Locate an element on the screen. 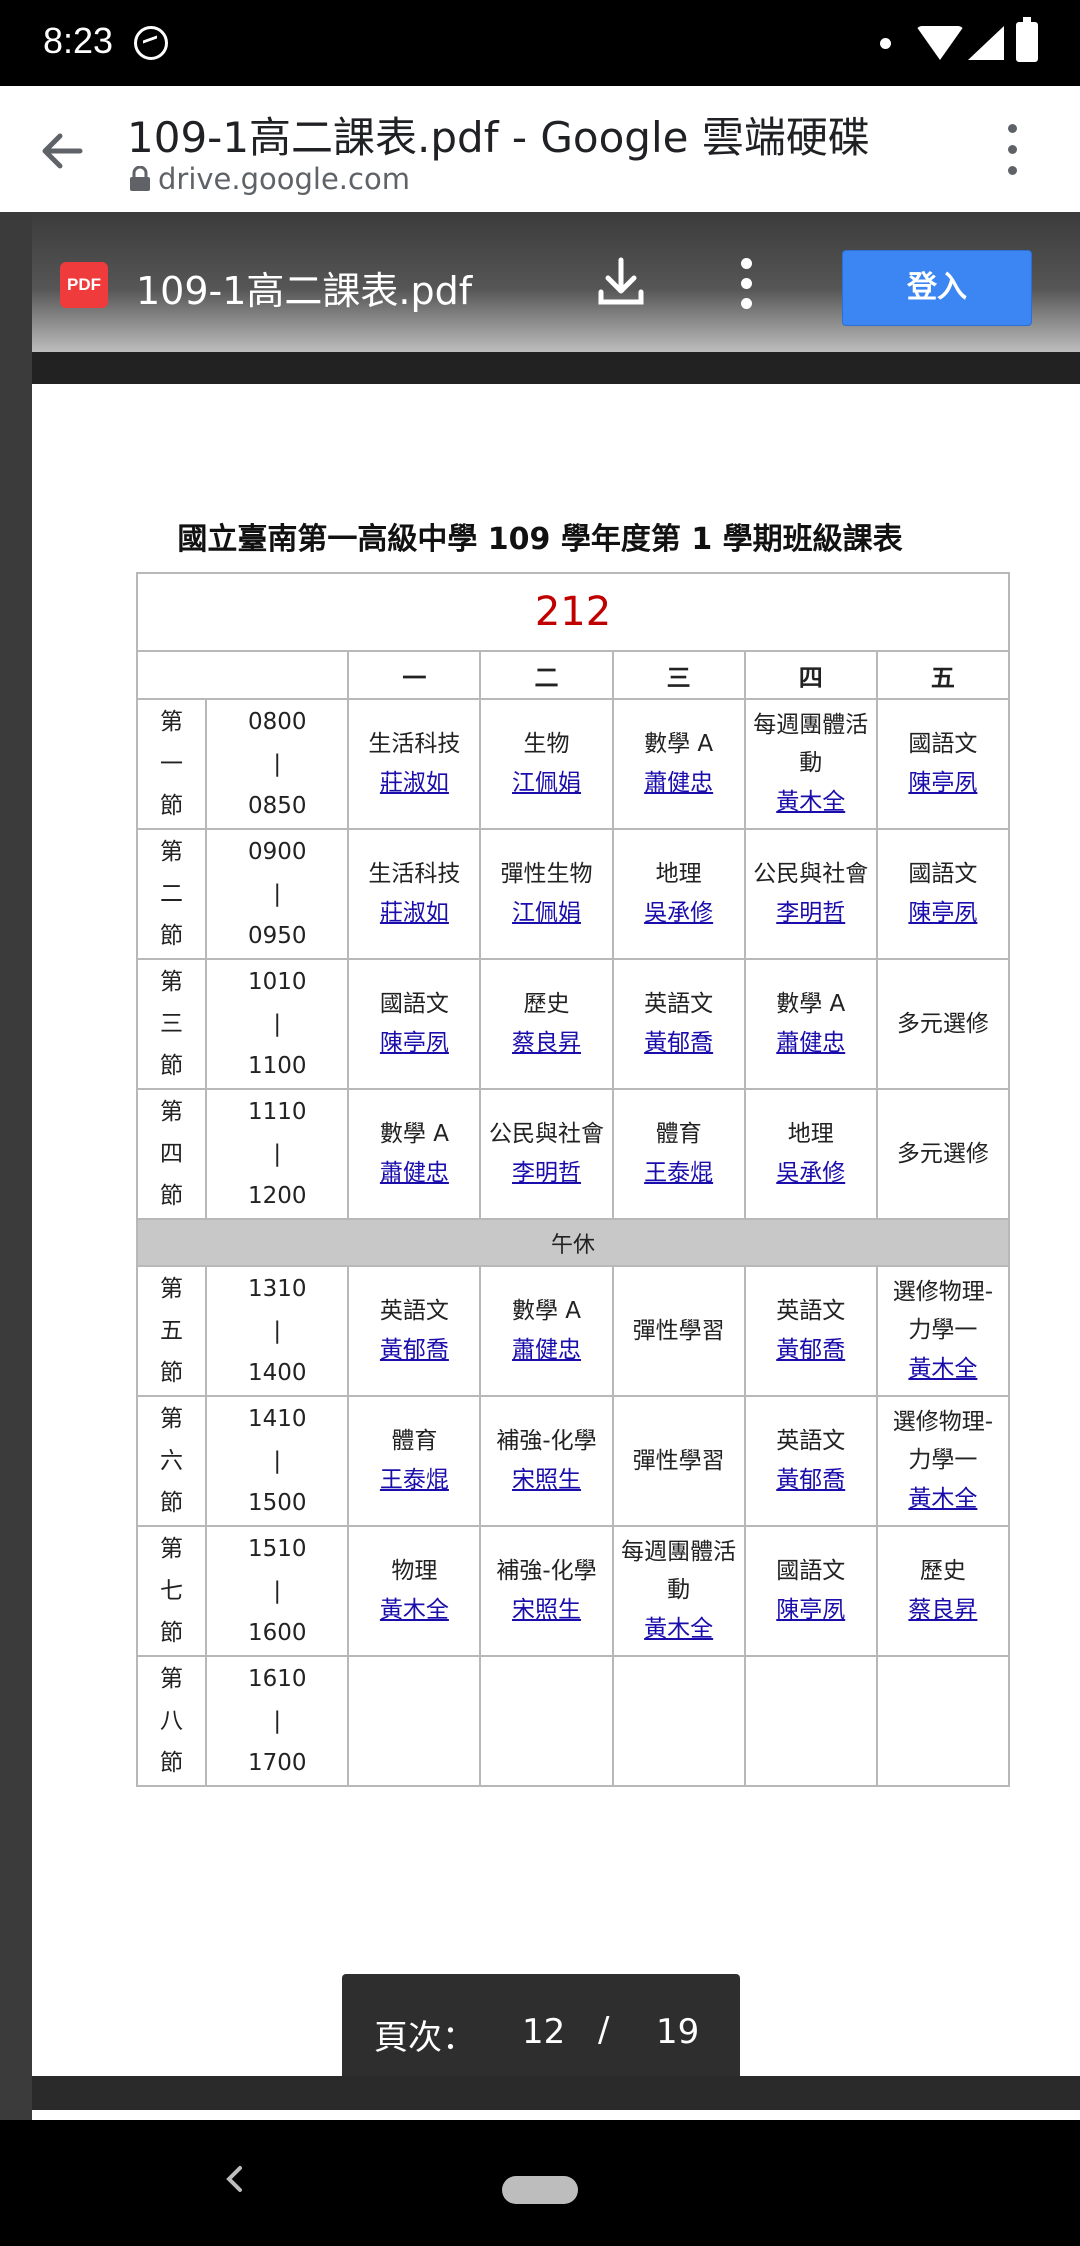 The width and height of the screenshot is (1080, 2246). period-time: 1610 | 1700 is located at coordinates (277, 1721).